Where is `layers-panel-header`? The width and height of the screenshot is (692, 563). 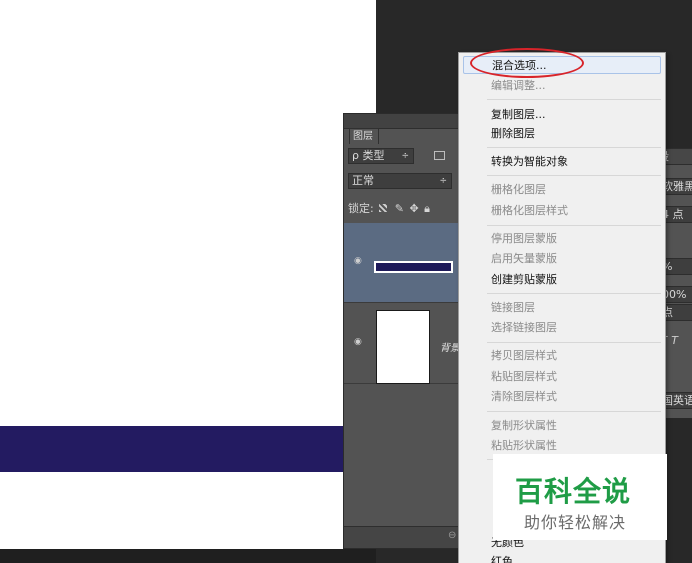 layers-panel-header is located at coordinates (408, 121).